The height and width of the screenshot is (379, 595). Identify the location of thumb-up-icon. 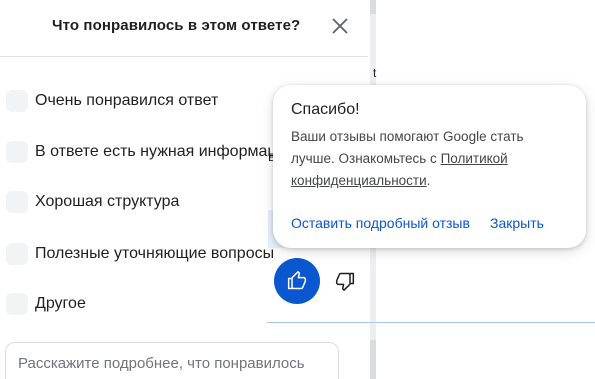
(297, 280).